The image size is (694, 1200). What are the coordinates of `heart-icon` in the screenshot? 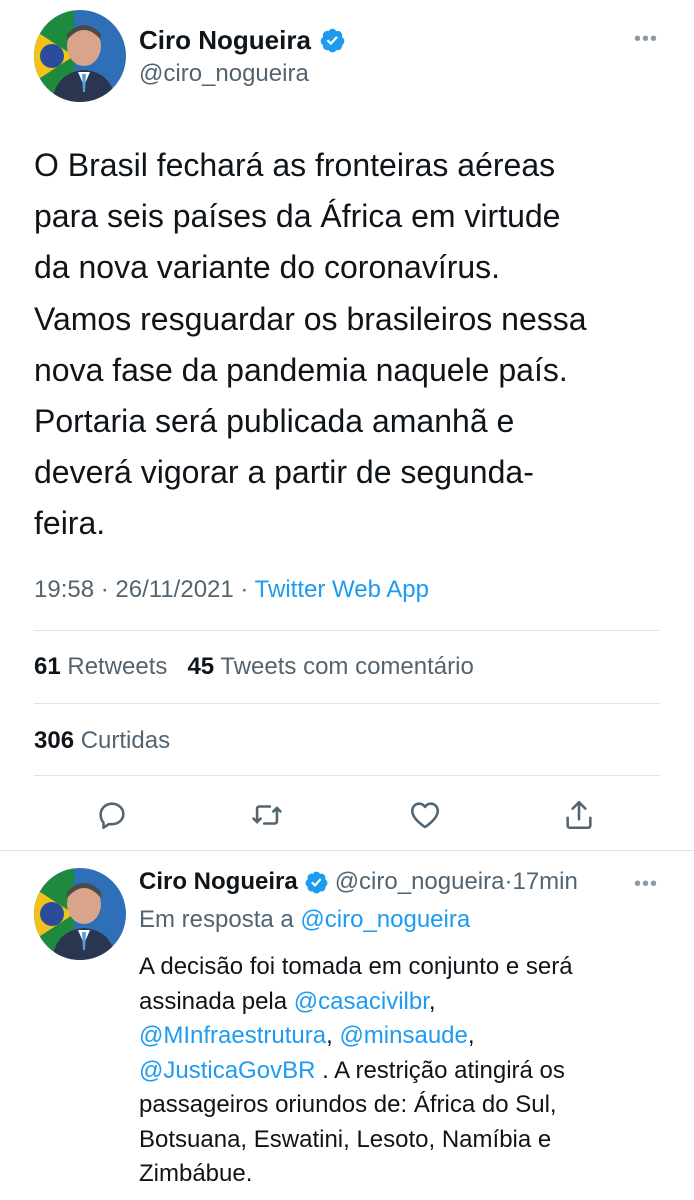 It's located at (425, 815).